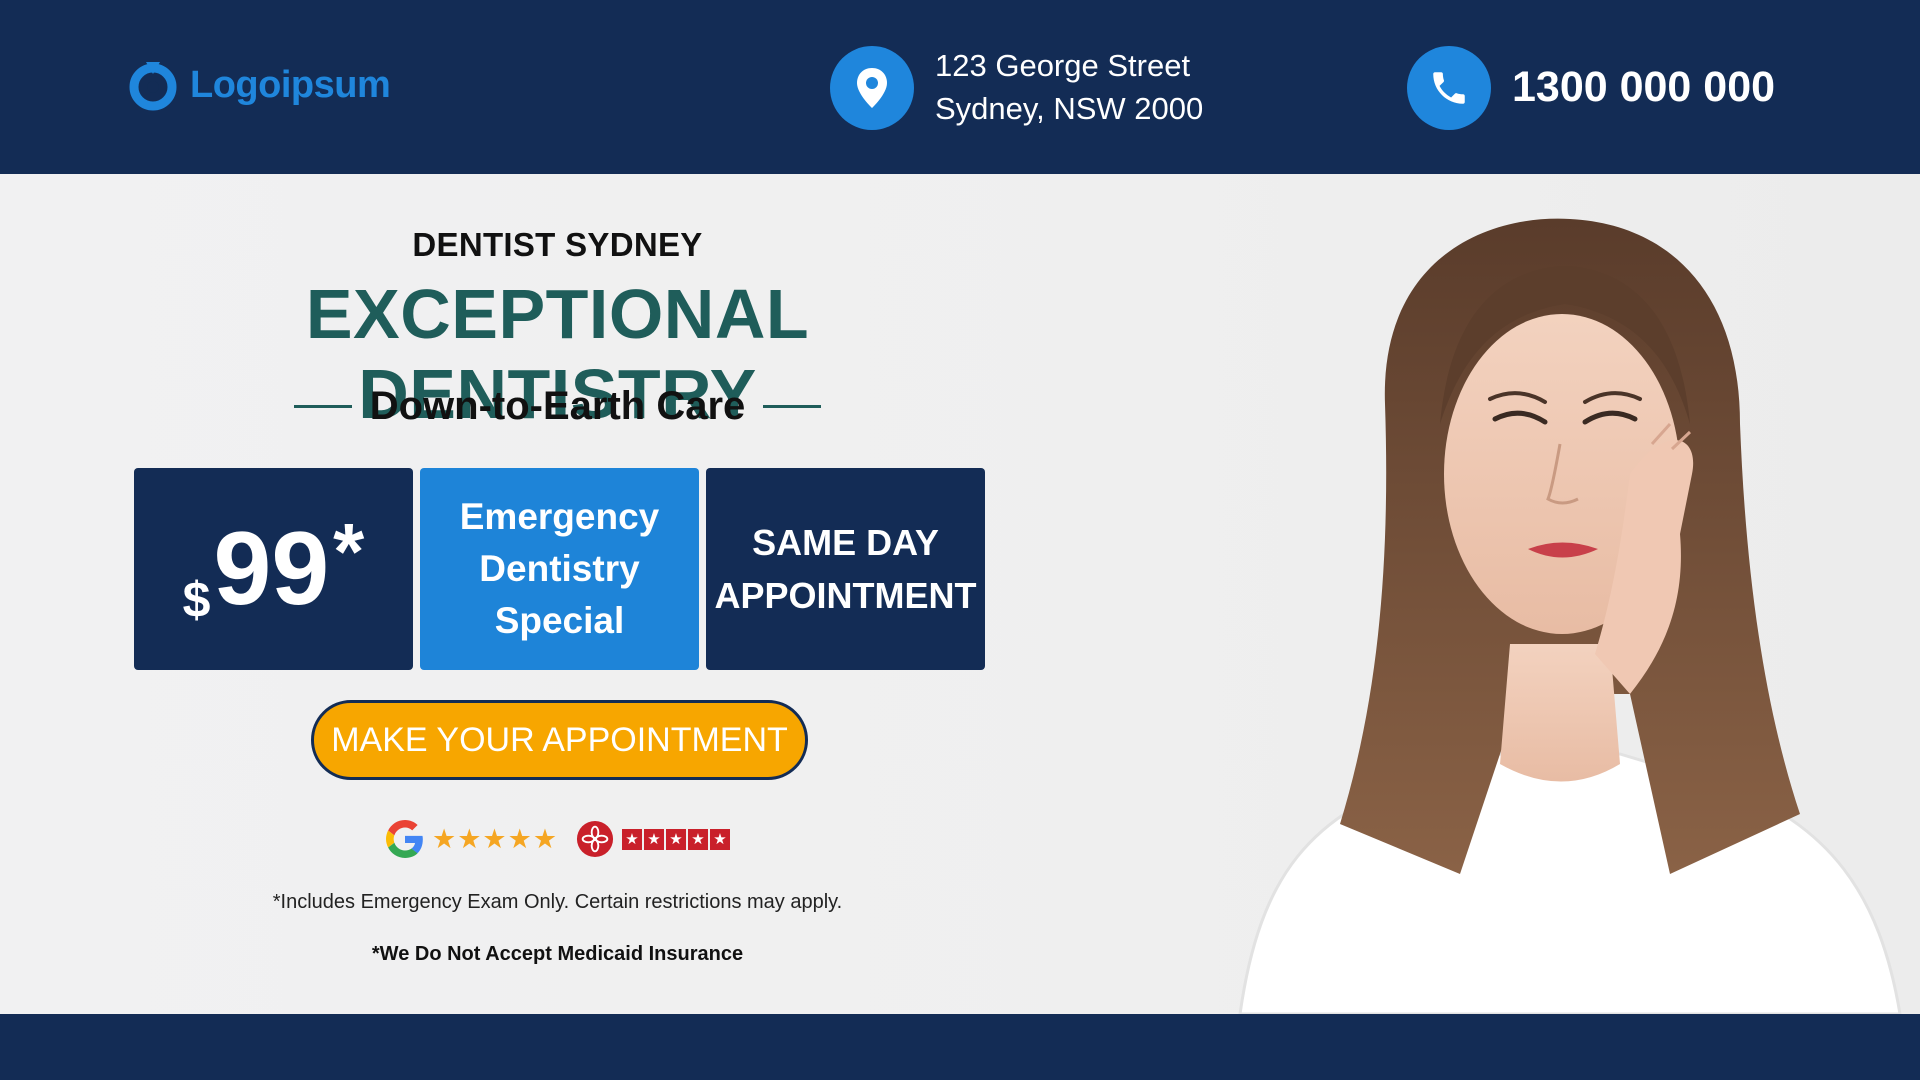 Image resolution: width=1920 pixels, height=1080 pixels. What do you see at coordinates (960, 1047) in the screenshot?
I see `footer-bar` at bounding box center [960, 1047].